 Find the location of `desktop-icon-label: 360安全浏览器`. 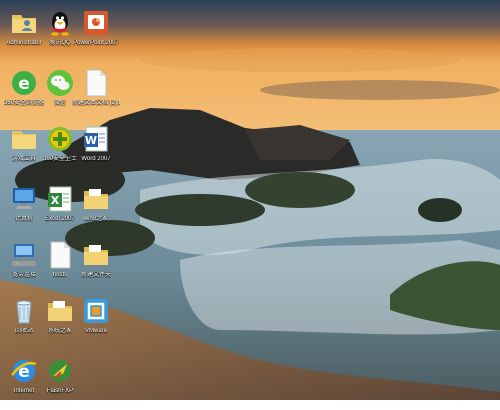

desktop-icon-label: 360安全浏览器 is located at coordinates (24, 103).